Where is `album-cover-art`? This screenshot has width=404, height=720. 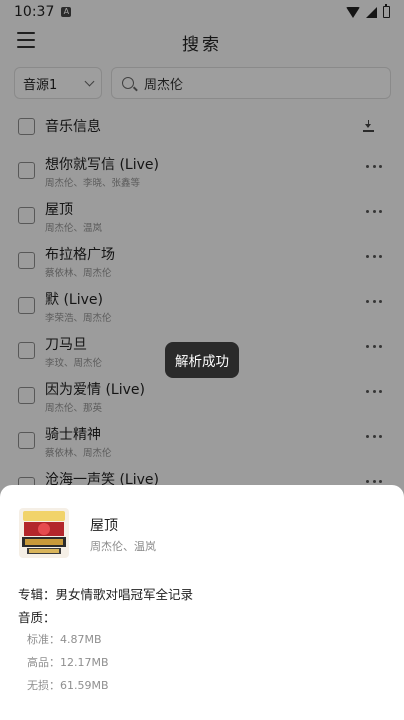
album-cover-art is located at coordinates (44, 533).